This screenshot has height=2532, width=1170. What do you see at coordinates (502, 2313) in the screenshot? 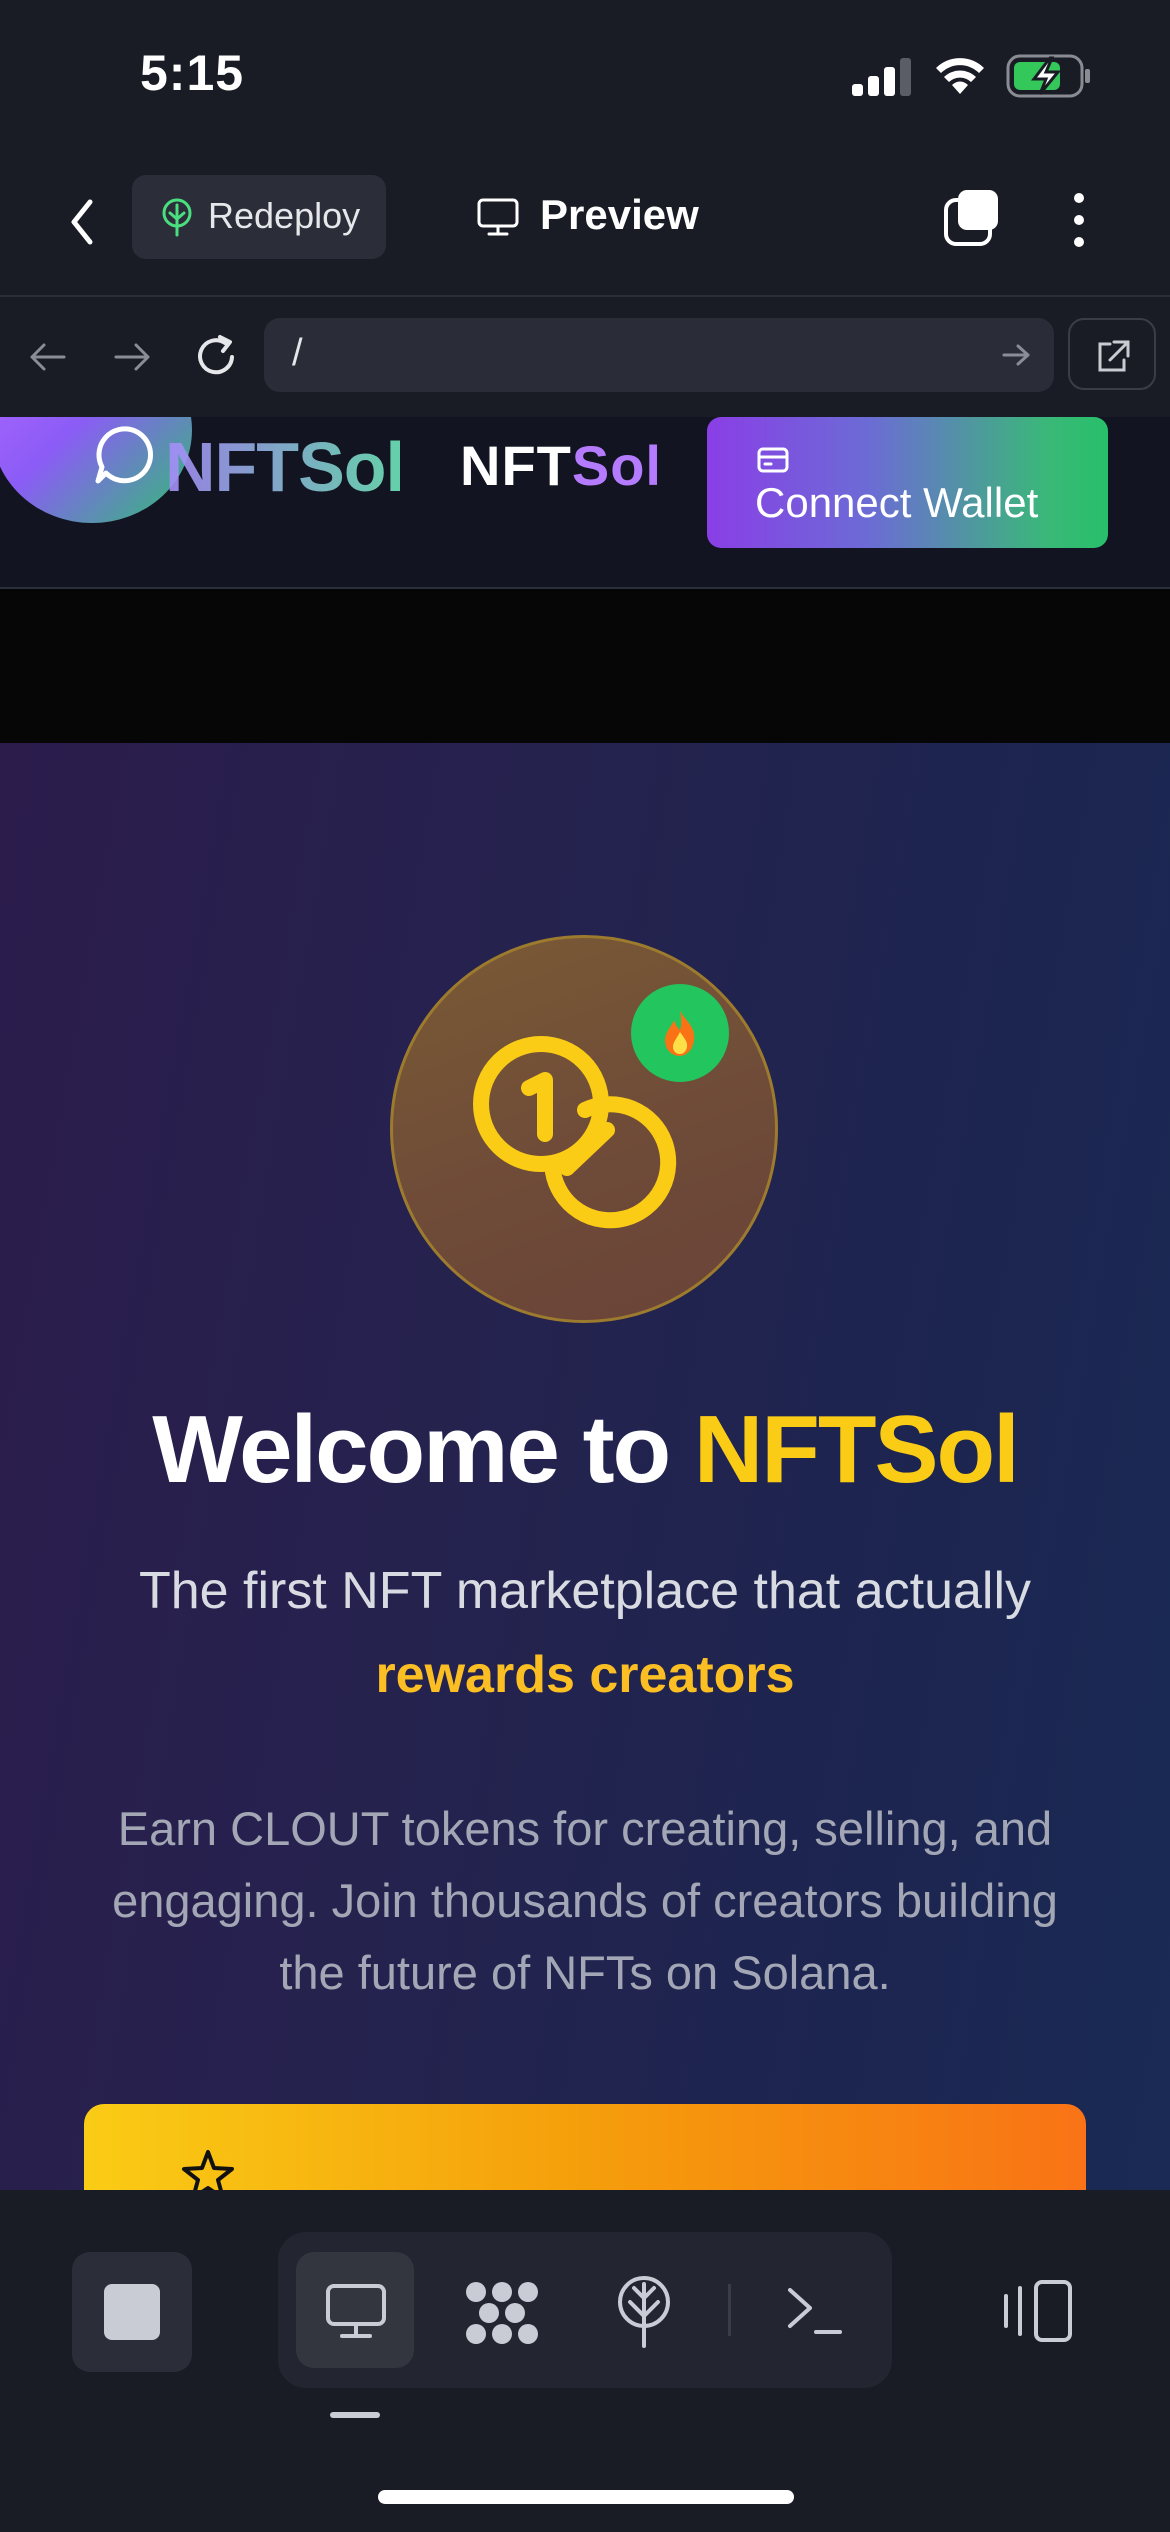
I see `nodes-grid-icon` at bounding box center [502, 2313].